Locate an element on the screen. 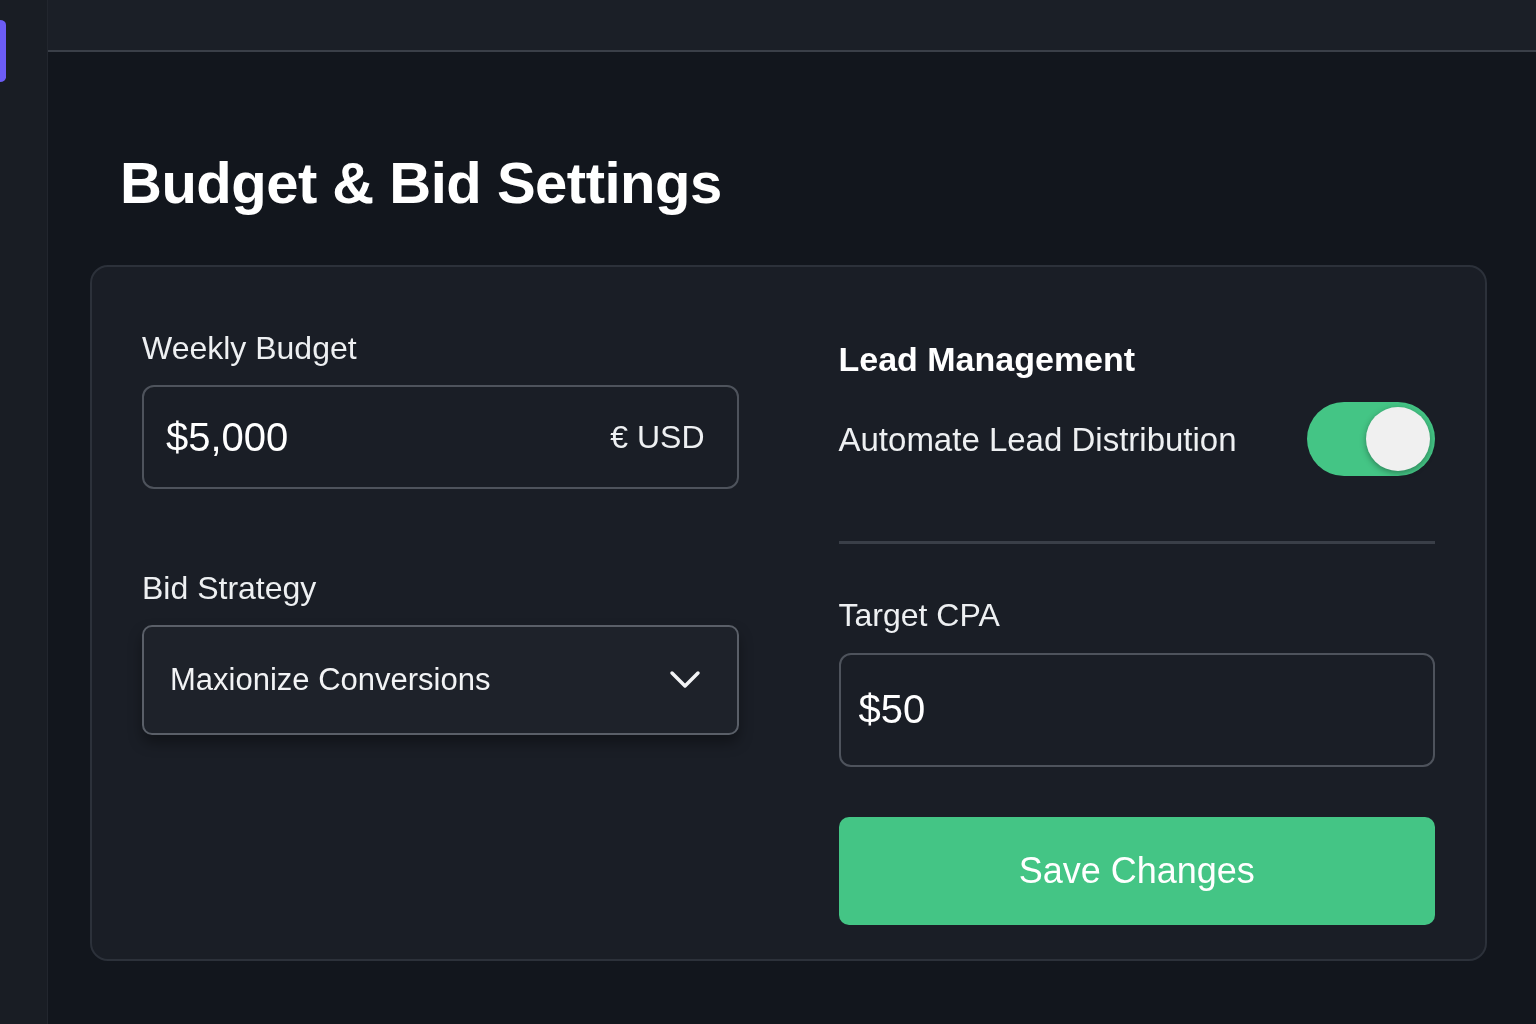 This screenshot has height=1024, width=1536. chevron-down-icon is located at coordinates (684, 680).